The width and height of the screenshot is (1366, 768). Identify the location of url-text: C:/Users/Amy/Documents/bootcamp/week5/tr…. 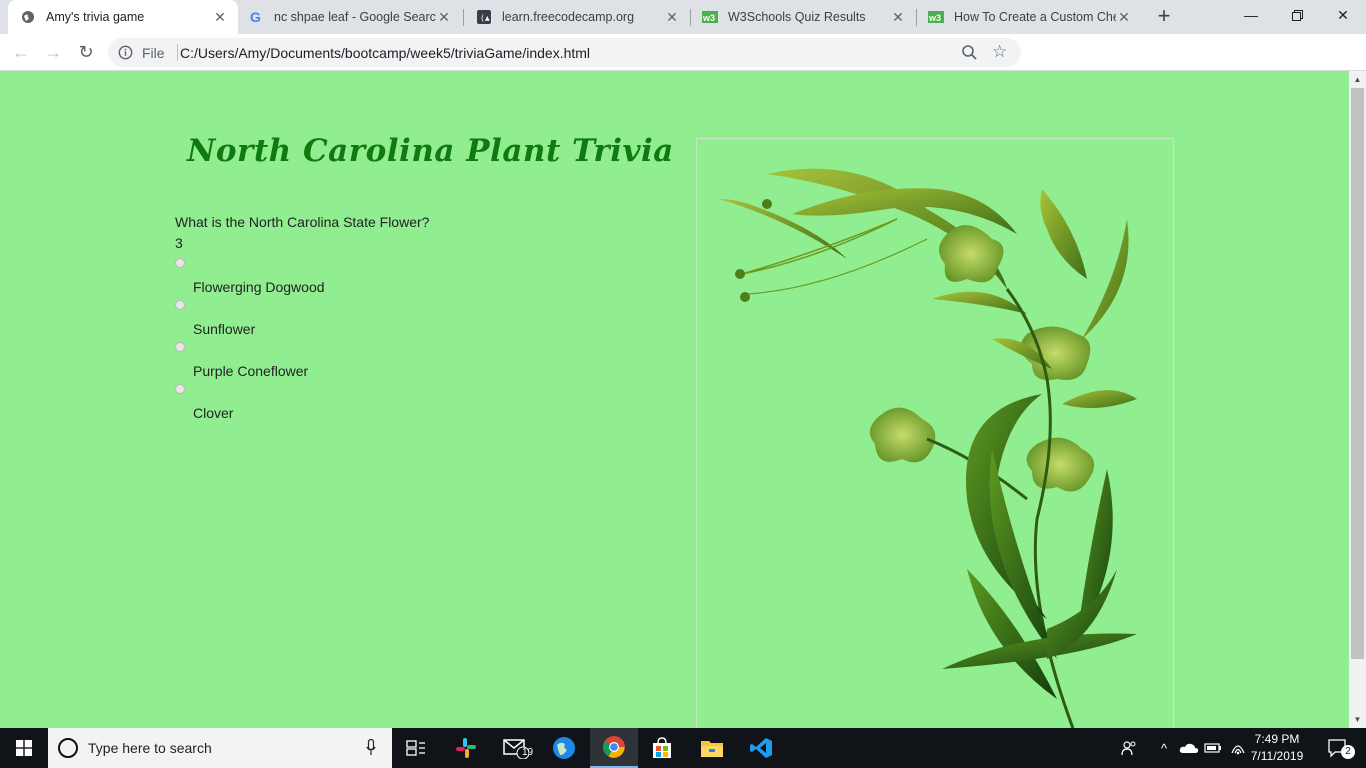
(385, 53).